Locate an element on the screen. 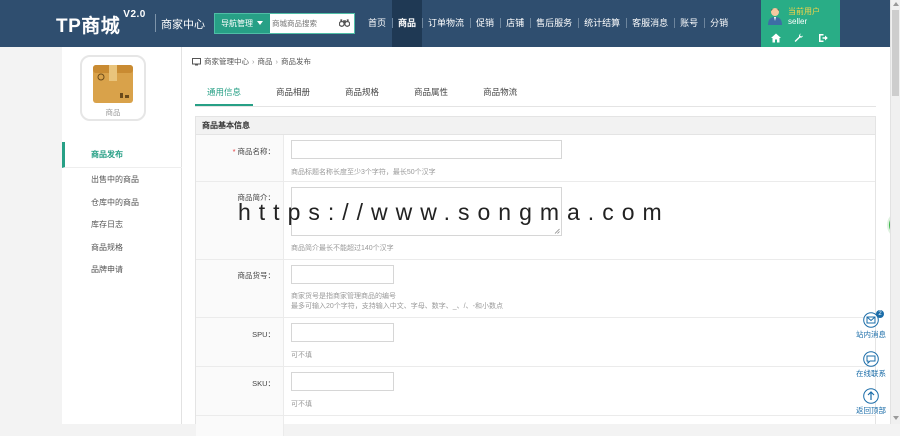  search-input is located at coordinates (307, 23).